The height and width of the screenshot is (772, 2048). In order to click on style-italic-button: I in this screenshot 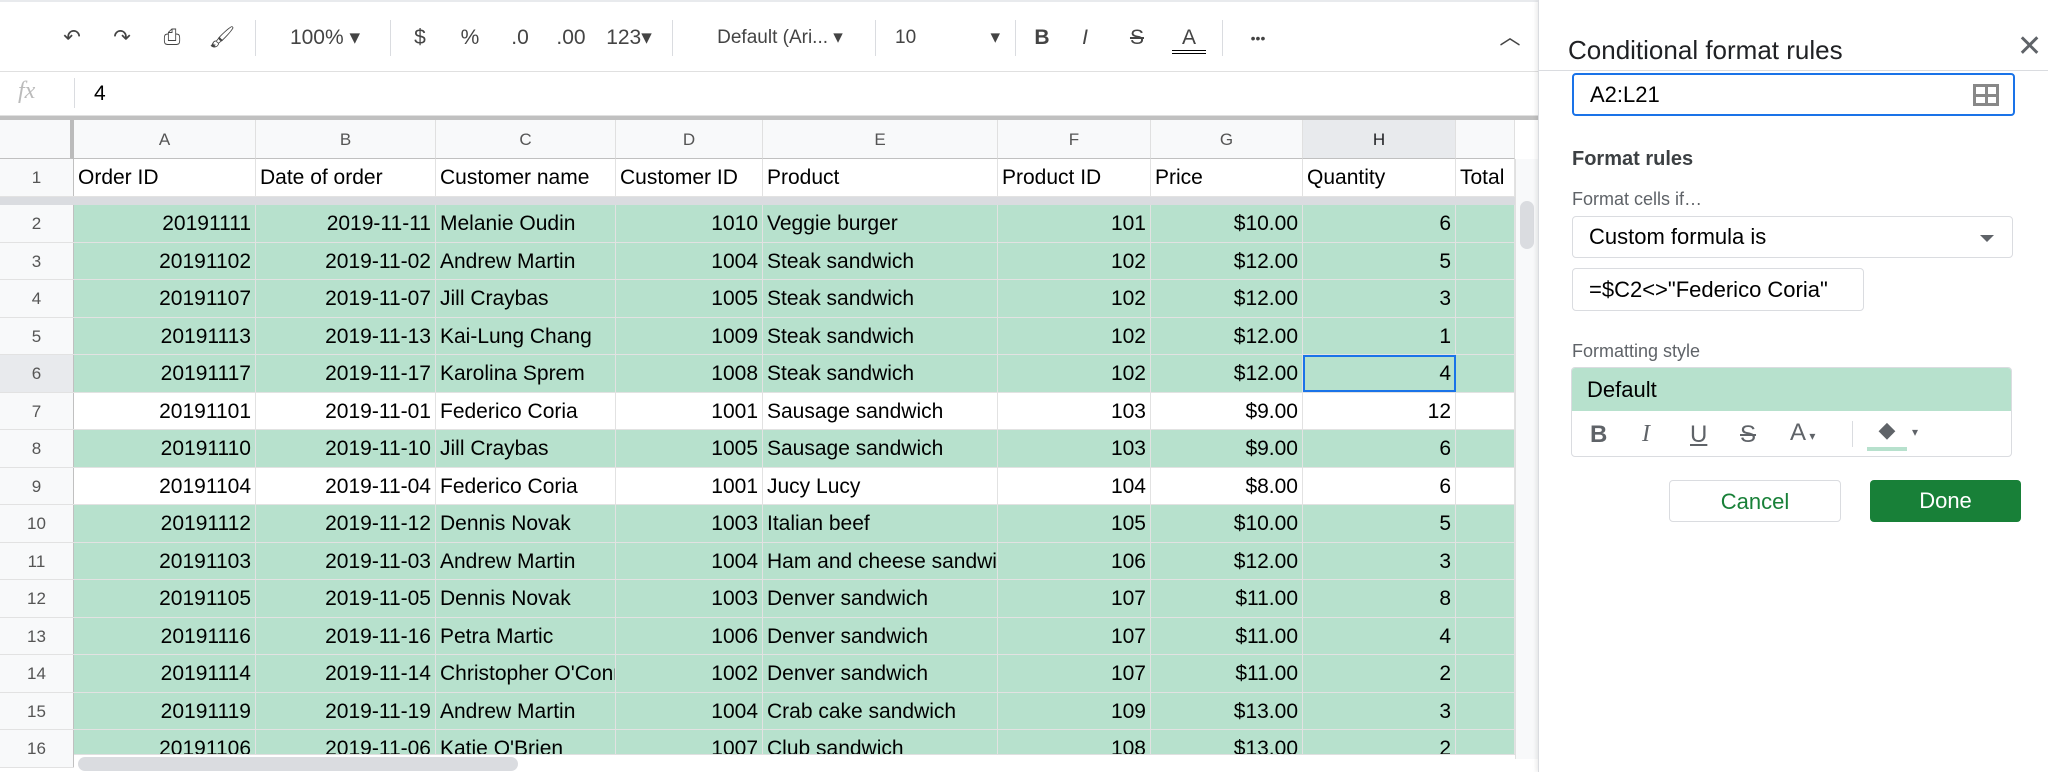, I will do `click(1646, 434)`.